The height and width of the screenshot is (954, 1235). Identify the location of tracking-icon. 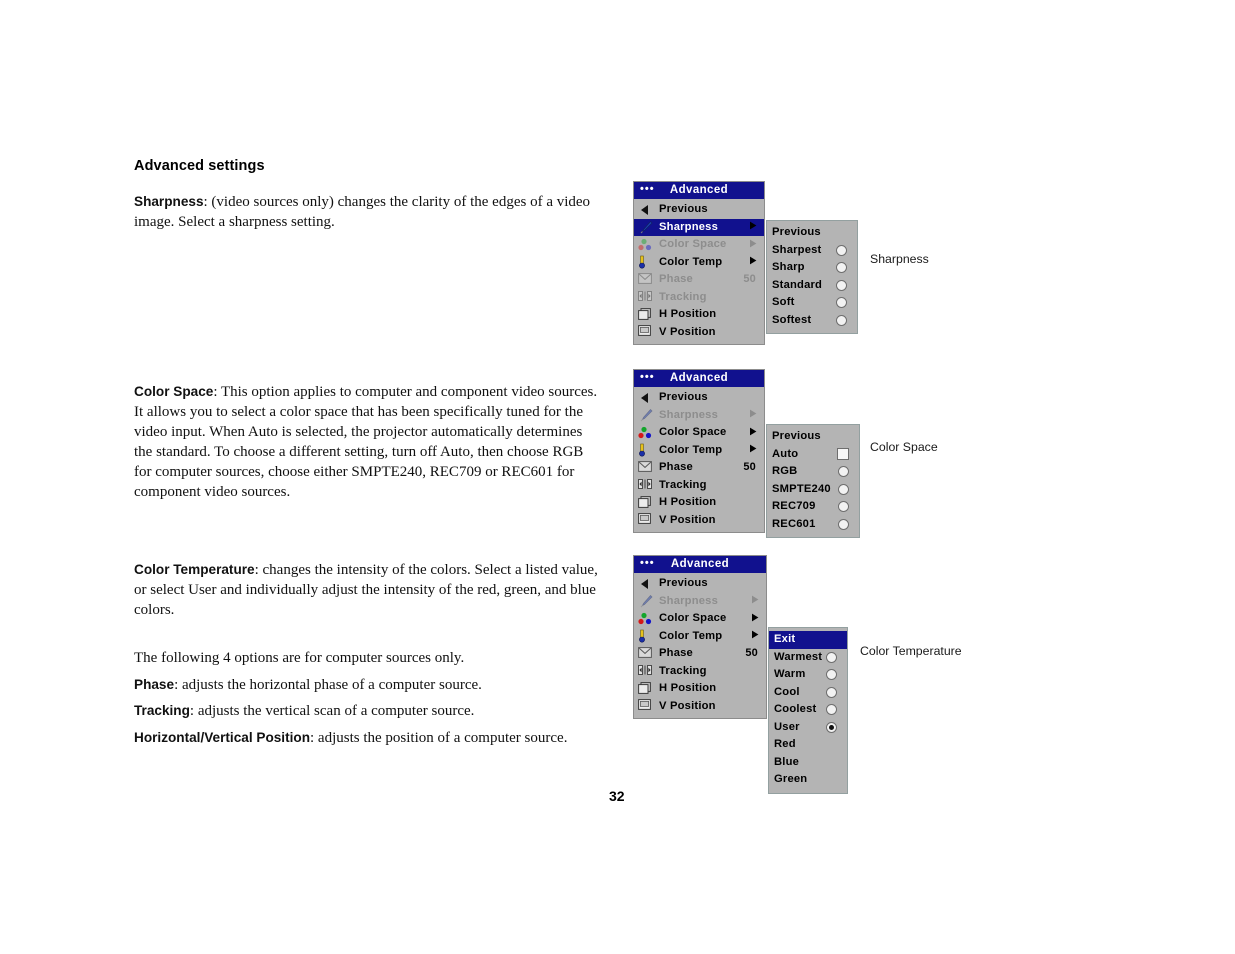
(646, 671).